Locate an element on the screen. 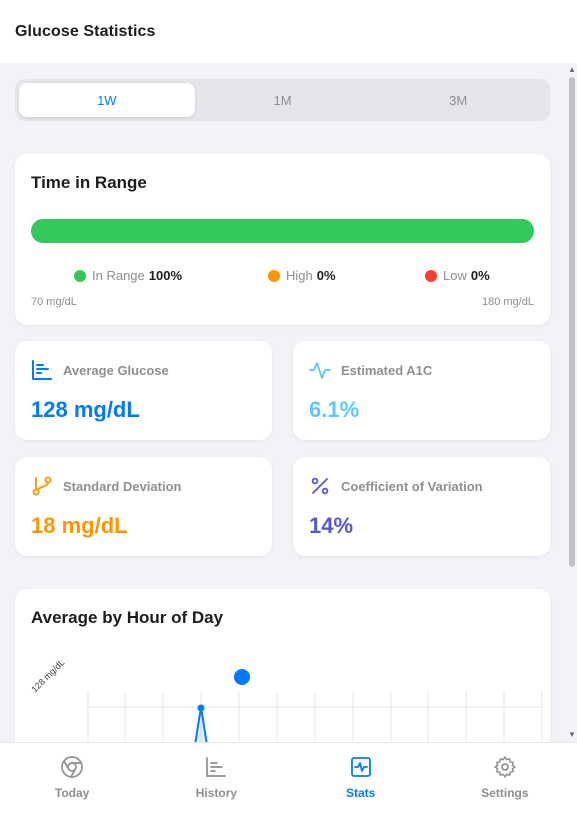 This screenshot has width=577, height=827. legend-low-label: Low is located at coordinates (455, 275).